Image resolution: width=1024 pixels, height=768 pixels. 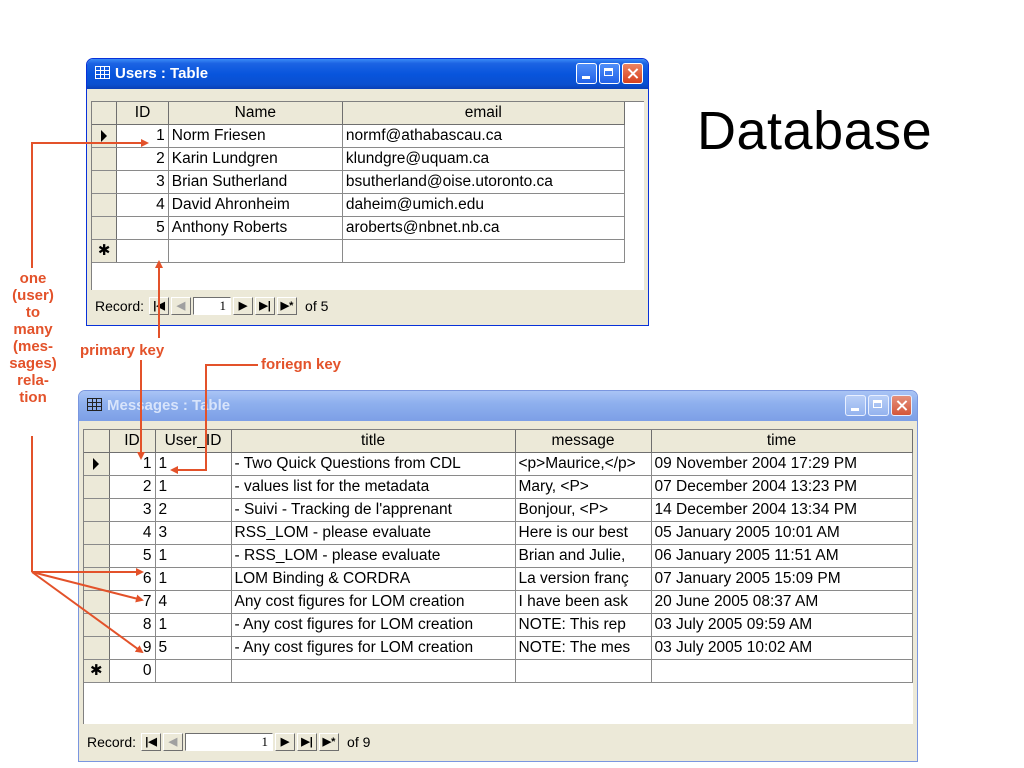 What do you see at coordinates (265, 306) in the screenshot?
I see `last-record-button: ▶|` at bounding box center [265, 306].